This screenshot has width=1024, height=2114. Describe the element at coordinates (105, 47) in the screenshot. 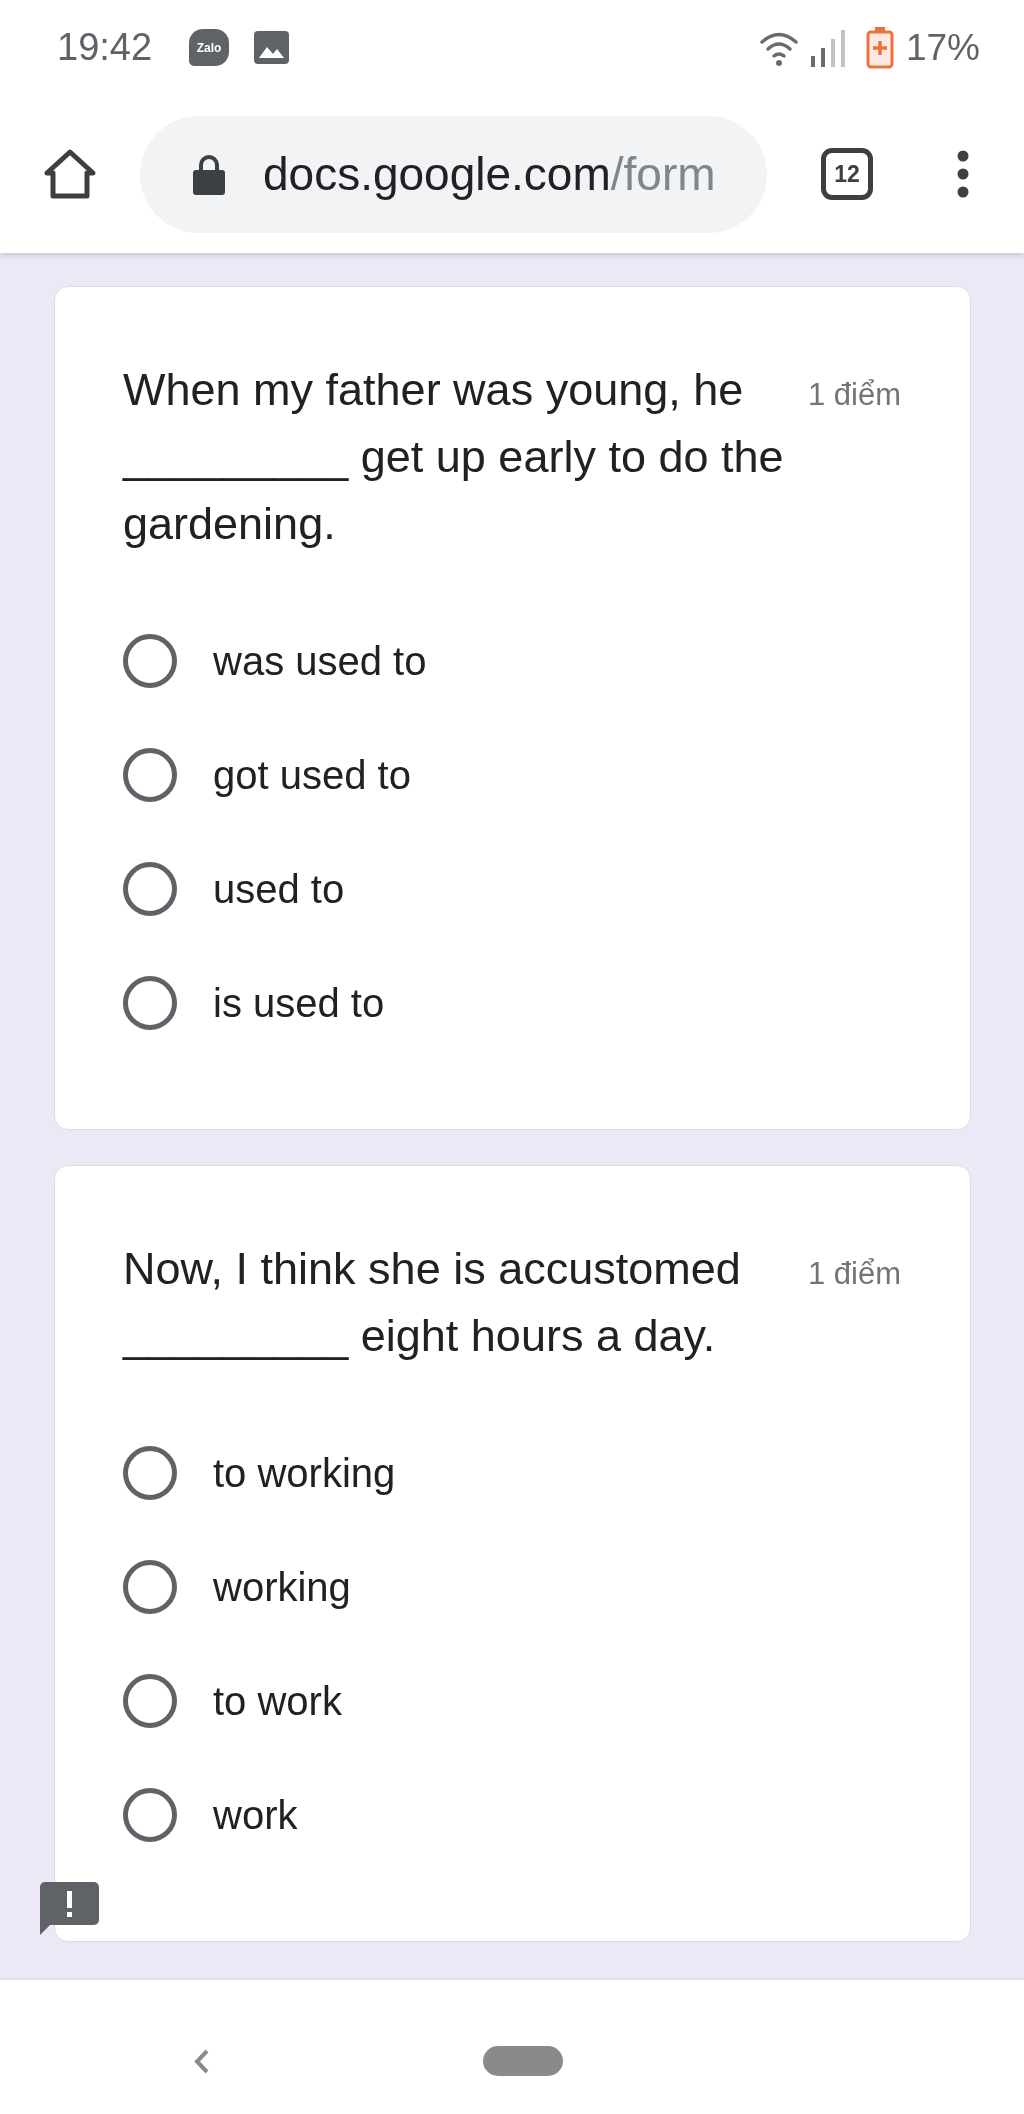

I see `clock-time: 19:42` at that location.